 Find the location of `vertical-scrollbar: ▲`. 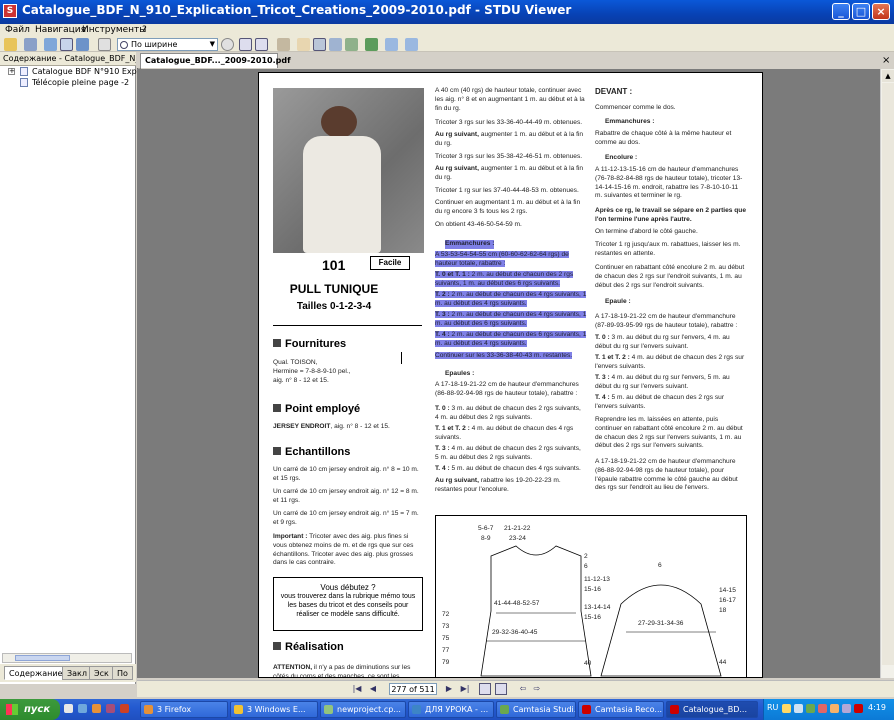

vertical-scrollbar: ▲ is located at coordinates (887, 373).